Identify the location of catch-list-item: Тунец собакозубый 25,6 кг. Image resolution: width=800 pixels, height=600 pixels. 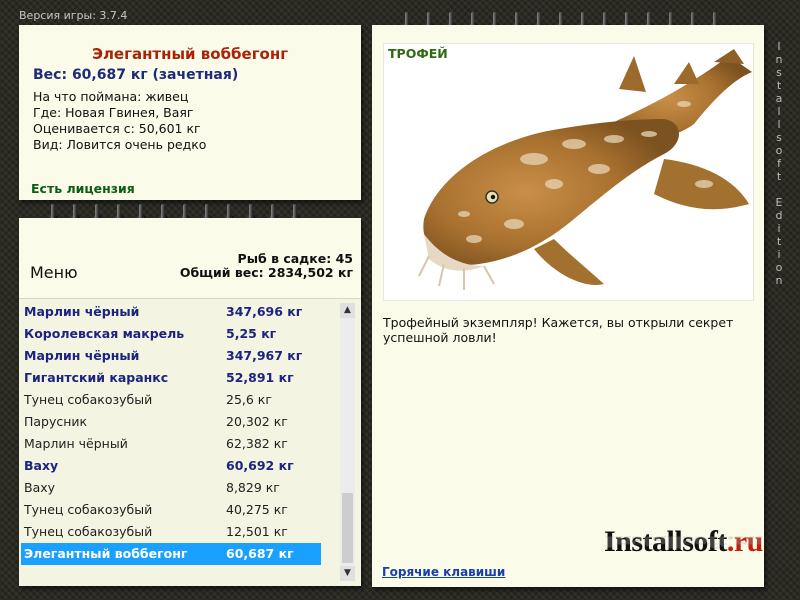
(171, 400).